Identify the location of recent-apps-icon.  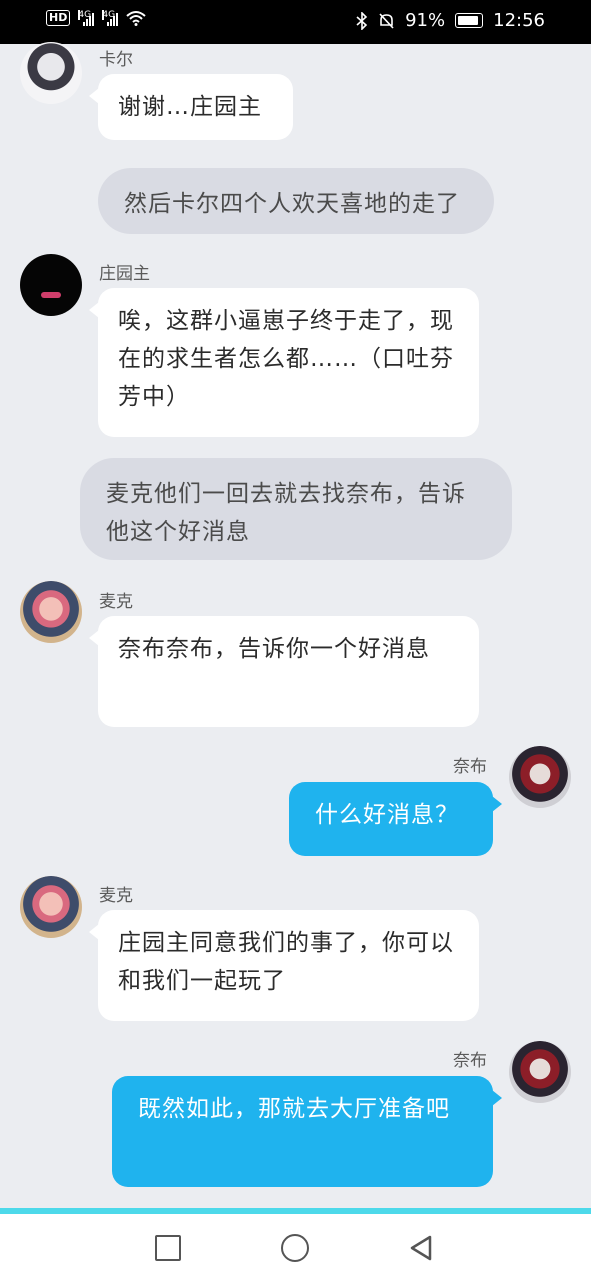
(168, 1248).